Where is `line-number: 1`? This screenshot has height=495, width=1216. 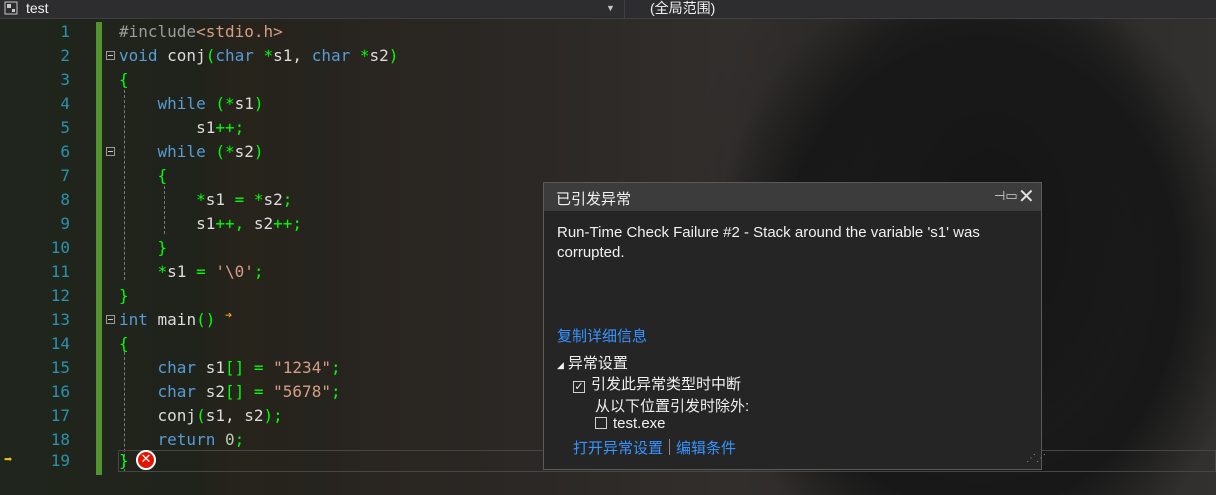
line-number: 1 is located at coordinates (65, 31).